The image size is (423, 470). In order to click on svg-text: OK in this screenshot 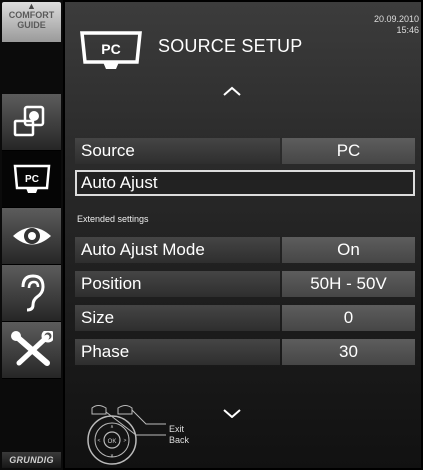, I will do `click(112, 442)`.